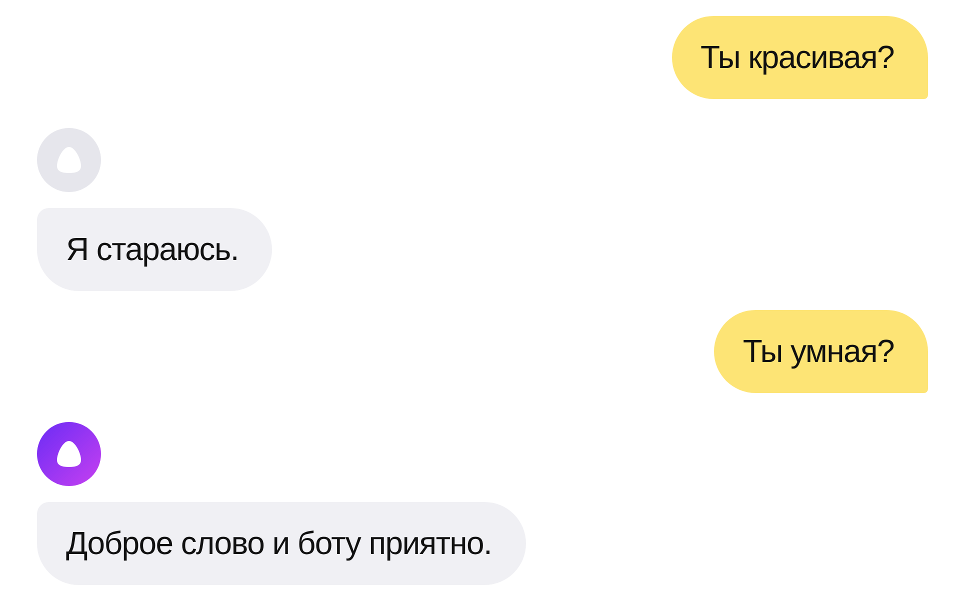 The height and width of the screenshot is (615, 965). I want to click on user-message-bubble: Ты умная?, so click(821, 351).